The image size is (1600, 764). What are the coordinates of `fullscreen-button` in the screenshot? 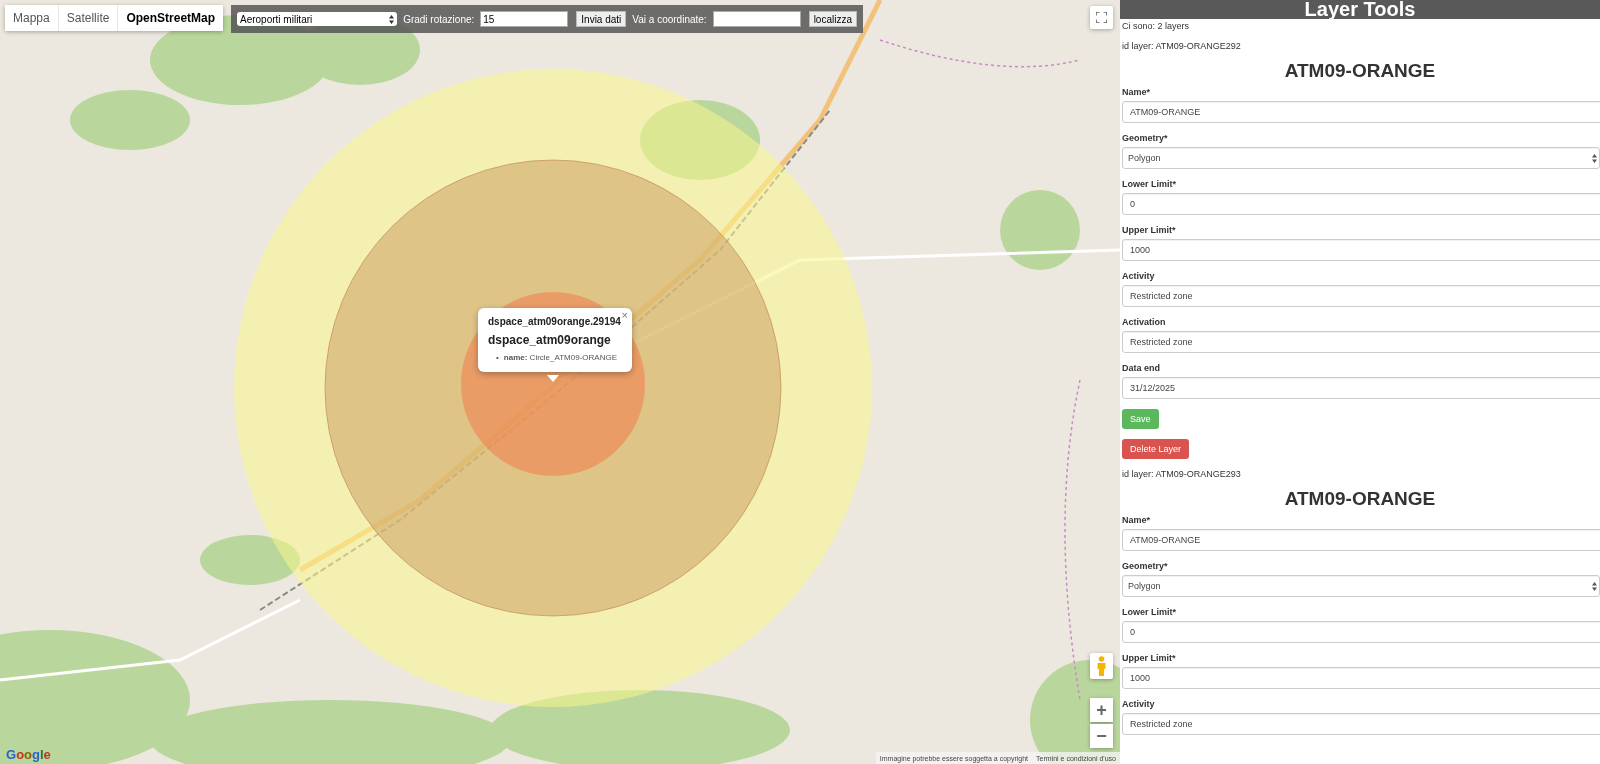 It's located at (1101, 17).